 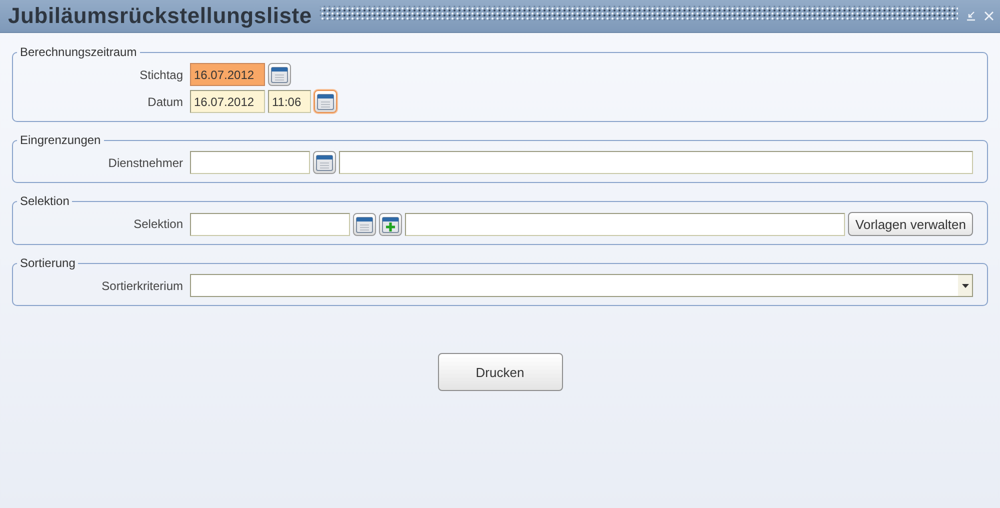 I want to click on dropdown, so click(x=581, y=285).